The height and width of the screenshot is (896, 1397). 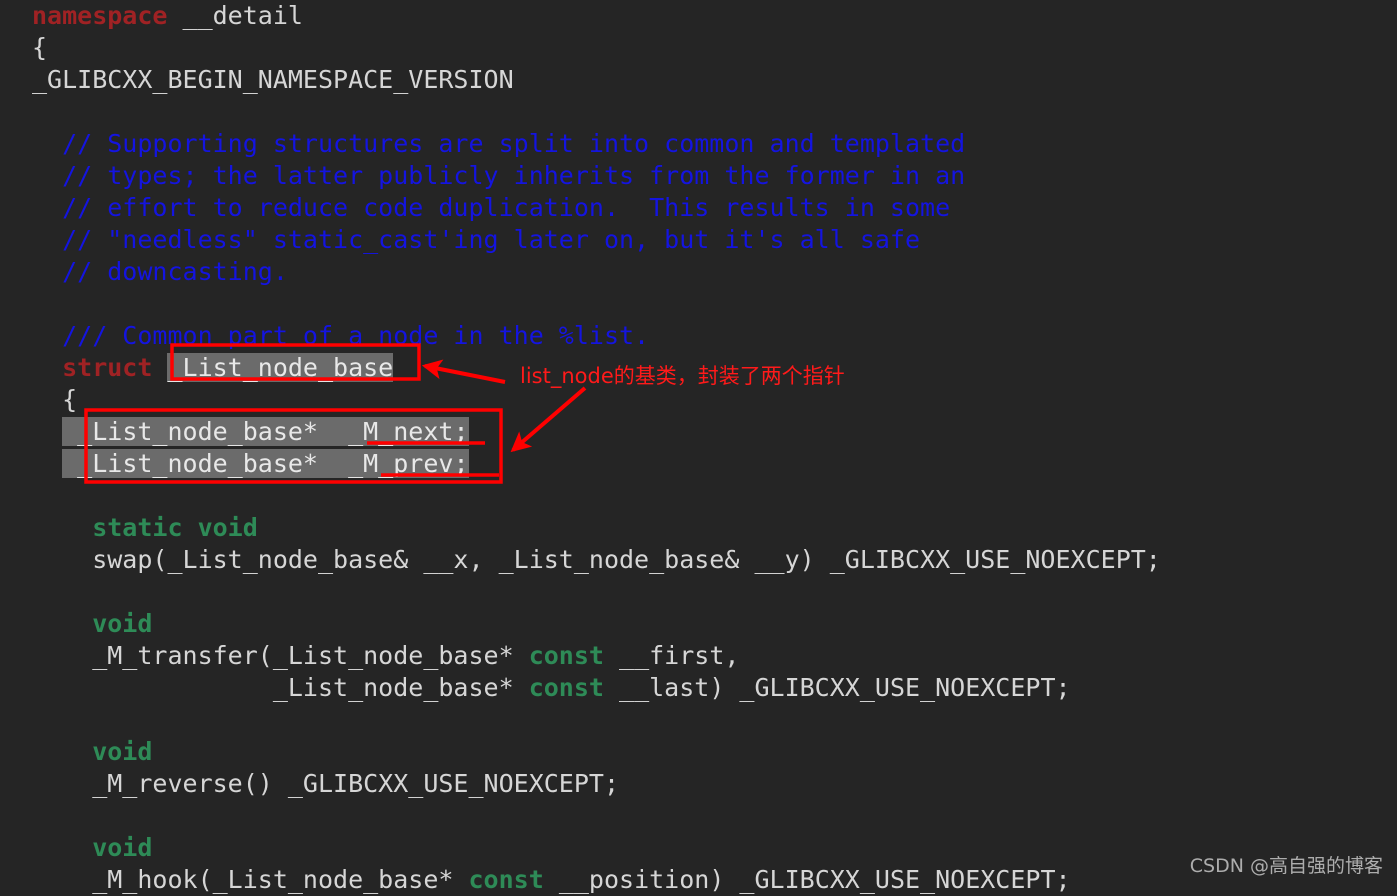 What do you see at coordinates (100, 367) in the screenshot?
I see `code-token: struct` at bounding box center [100, 367].